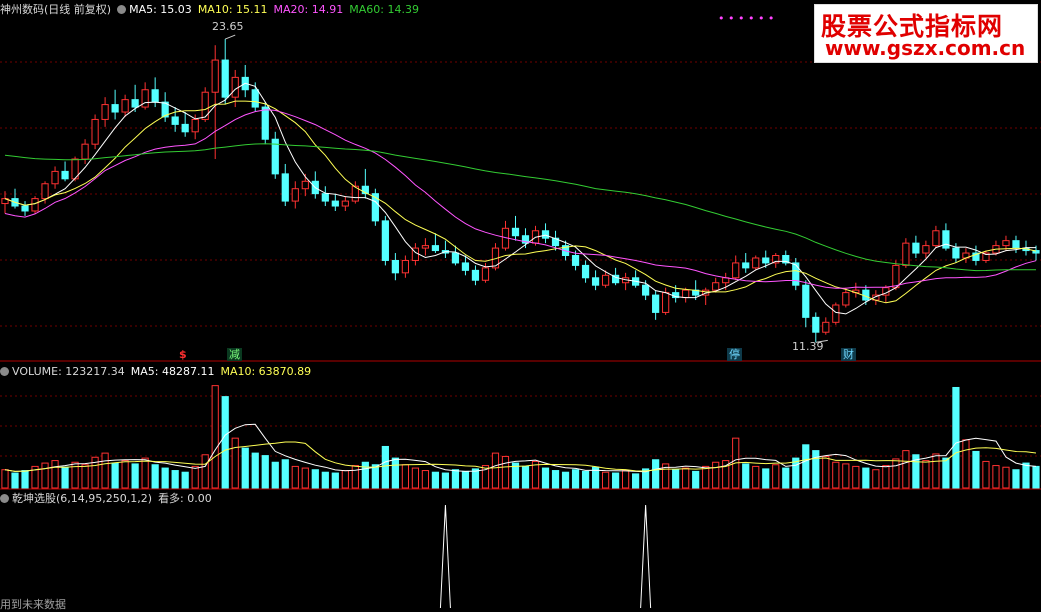  Describe the element at coordinates (228, 26) in the screenshot. I see `high-price-label: 23.65` at that location.